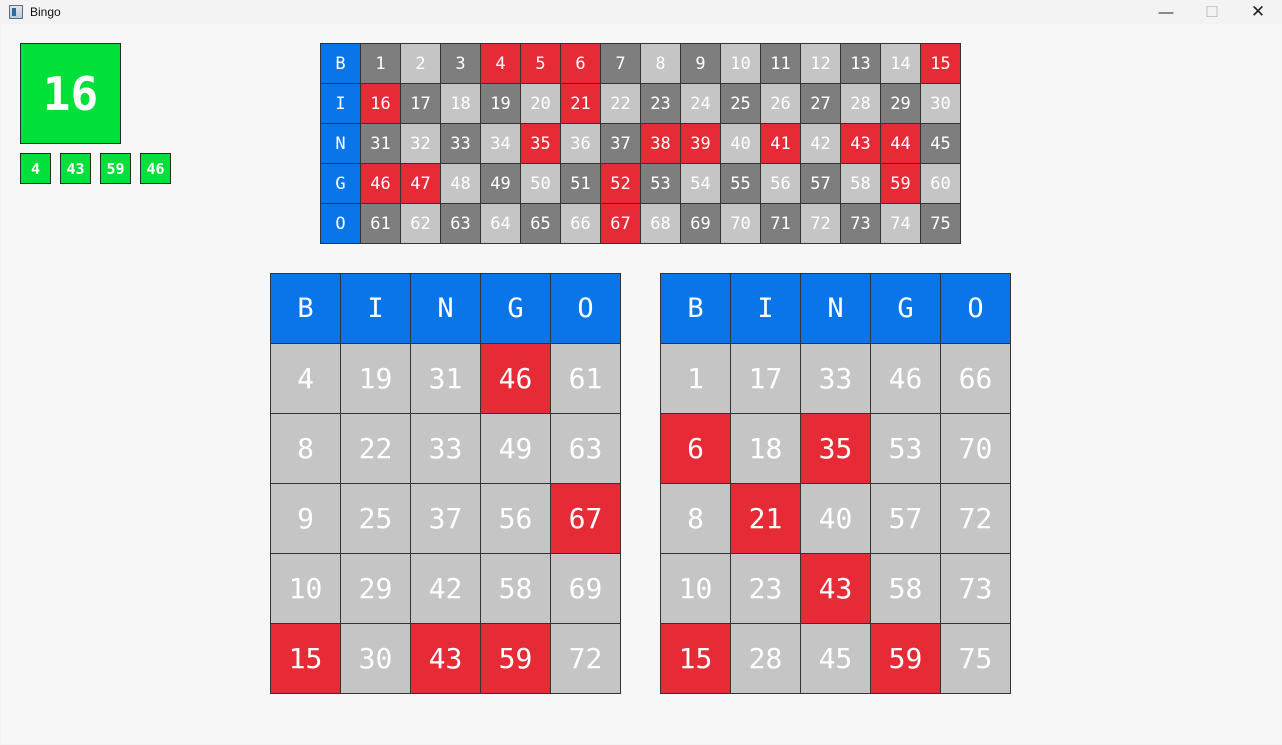 The image size is (1282, 745). What do you see at coordinates (976, 449) in the screenshot?
I see `card-number: 70` at bounding box center [976, 449].